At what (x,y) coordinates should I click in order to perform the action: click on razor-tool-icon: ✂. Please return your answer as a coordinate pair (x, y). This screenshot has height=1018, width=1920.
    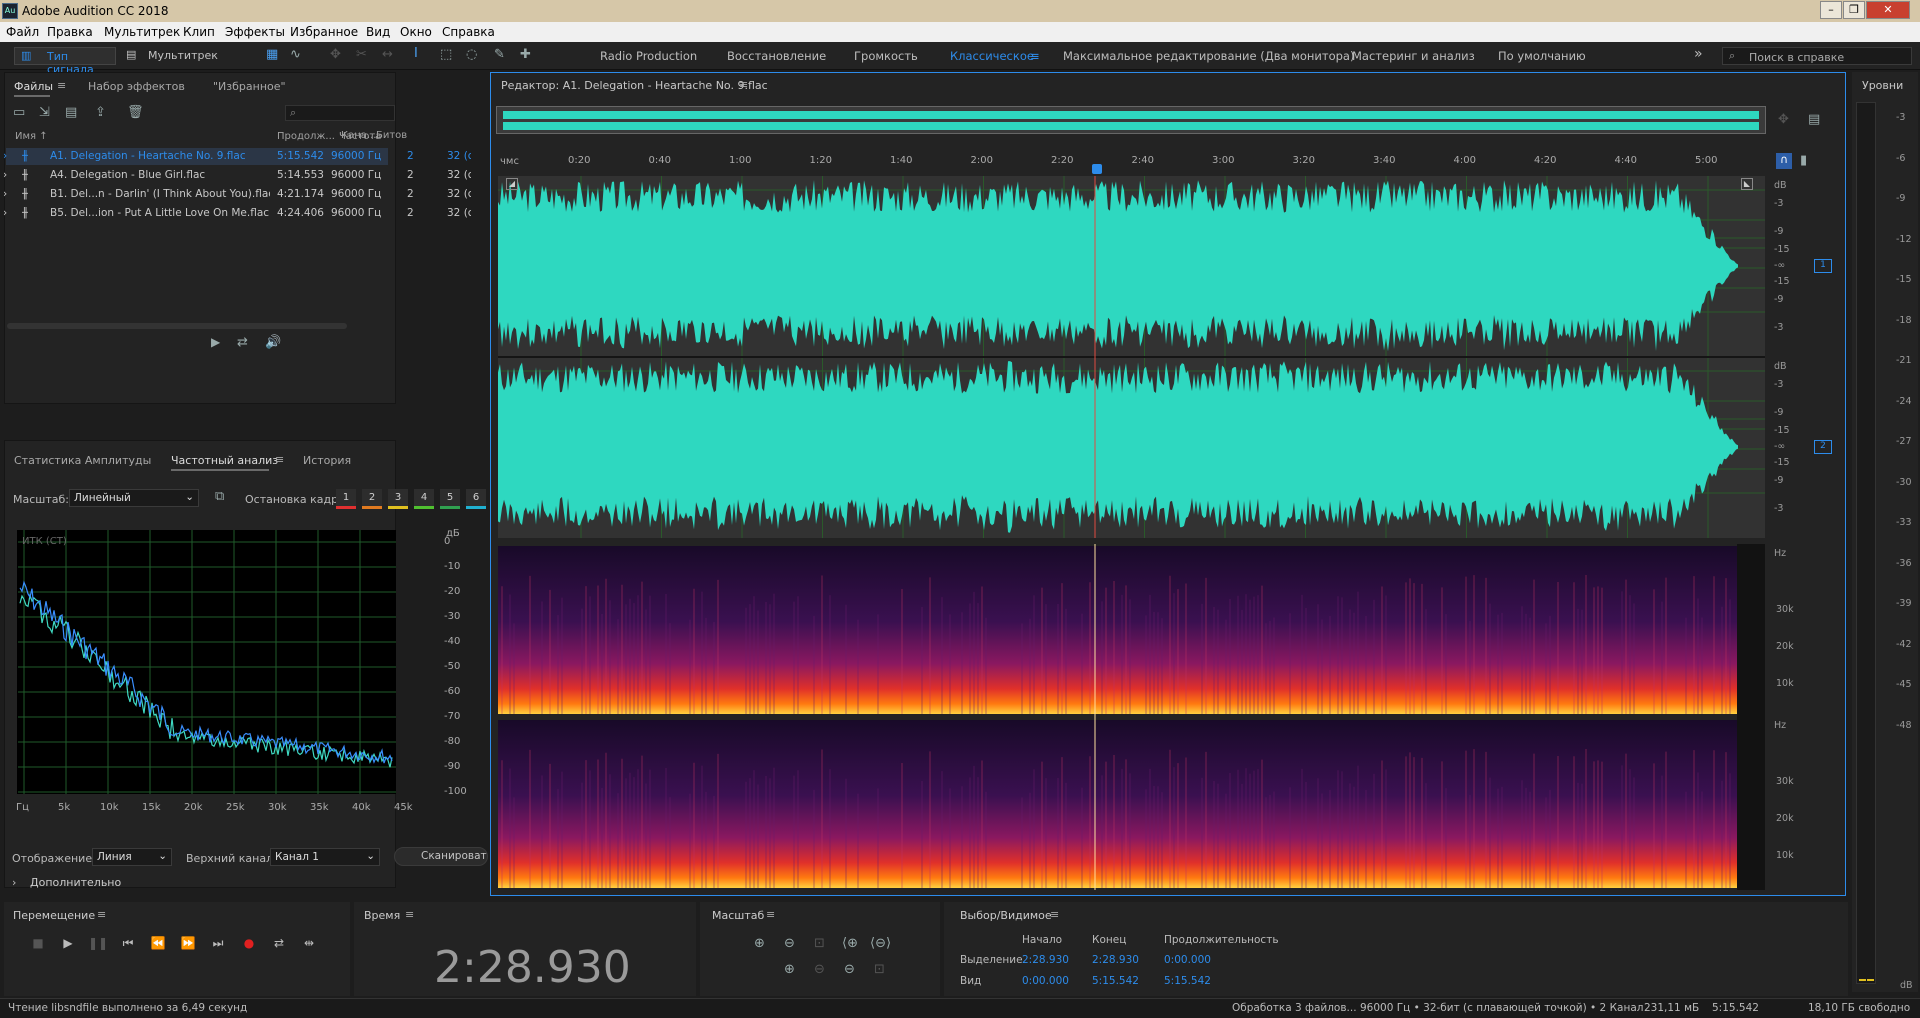
    Looking at the image, I should click on (361, 54).